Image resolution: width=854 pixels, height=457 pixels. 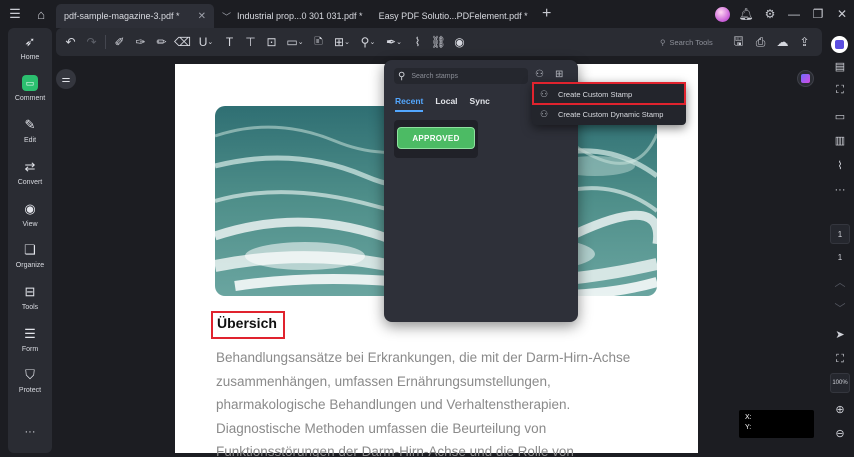 What do you see at coordinates (805, 78) in the screenshot?
I see `ai-assistant-icon` at bounding box center [805, 78].